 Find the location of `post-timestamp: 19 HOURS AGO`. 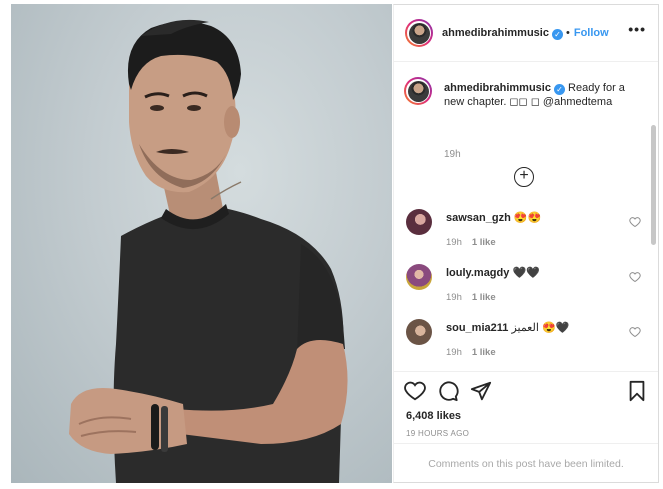

post-timestamp: 19 HOURS AGO is located at coordinates (437, 433).